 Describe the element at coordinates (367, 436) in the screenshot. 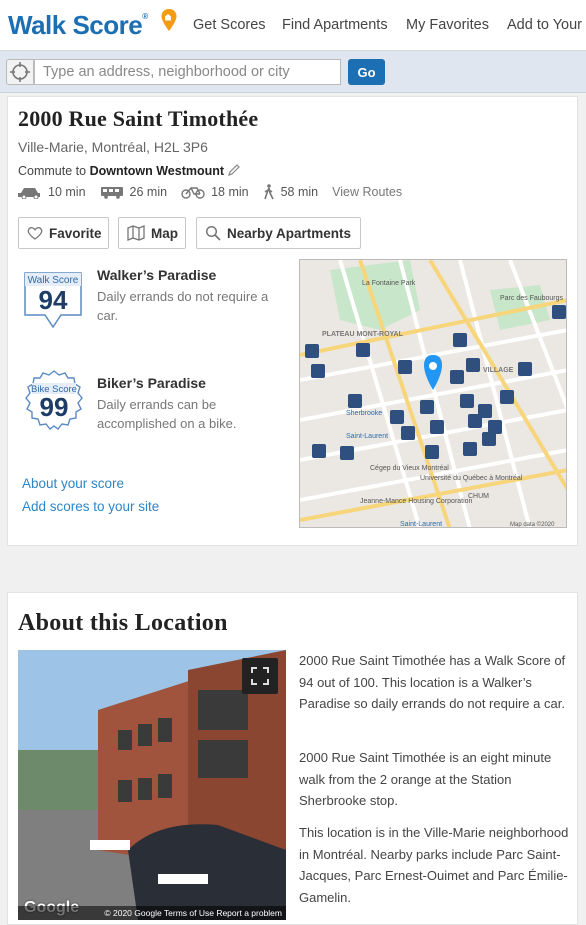

I see `map-label-saint-laurent: Saint-Laurent` at that location.